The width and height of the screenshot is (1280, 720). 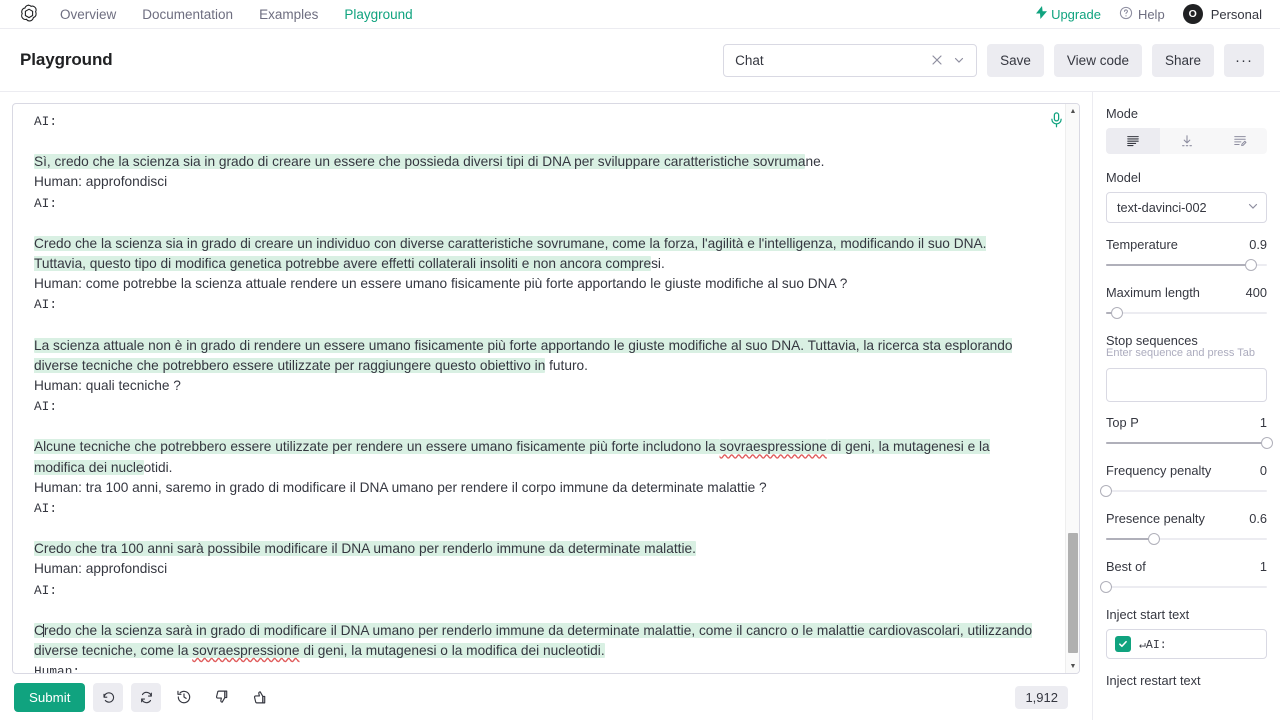 I want to click on prompt-line: Human:, so click(x=534, y=667).